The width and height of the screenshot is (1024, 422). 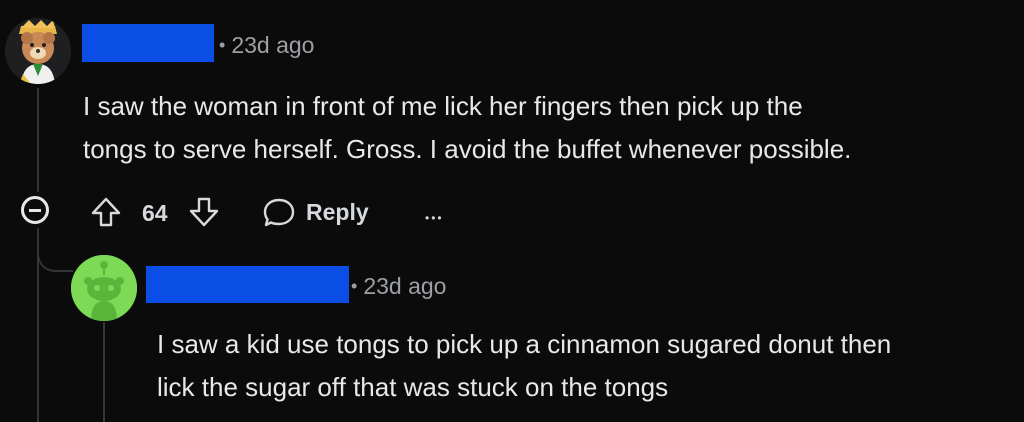 I want to click on thread-line-branch, so click(x=55, y=252).